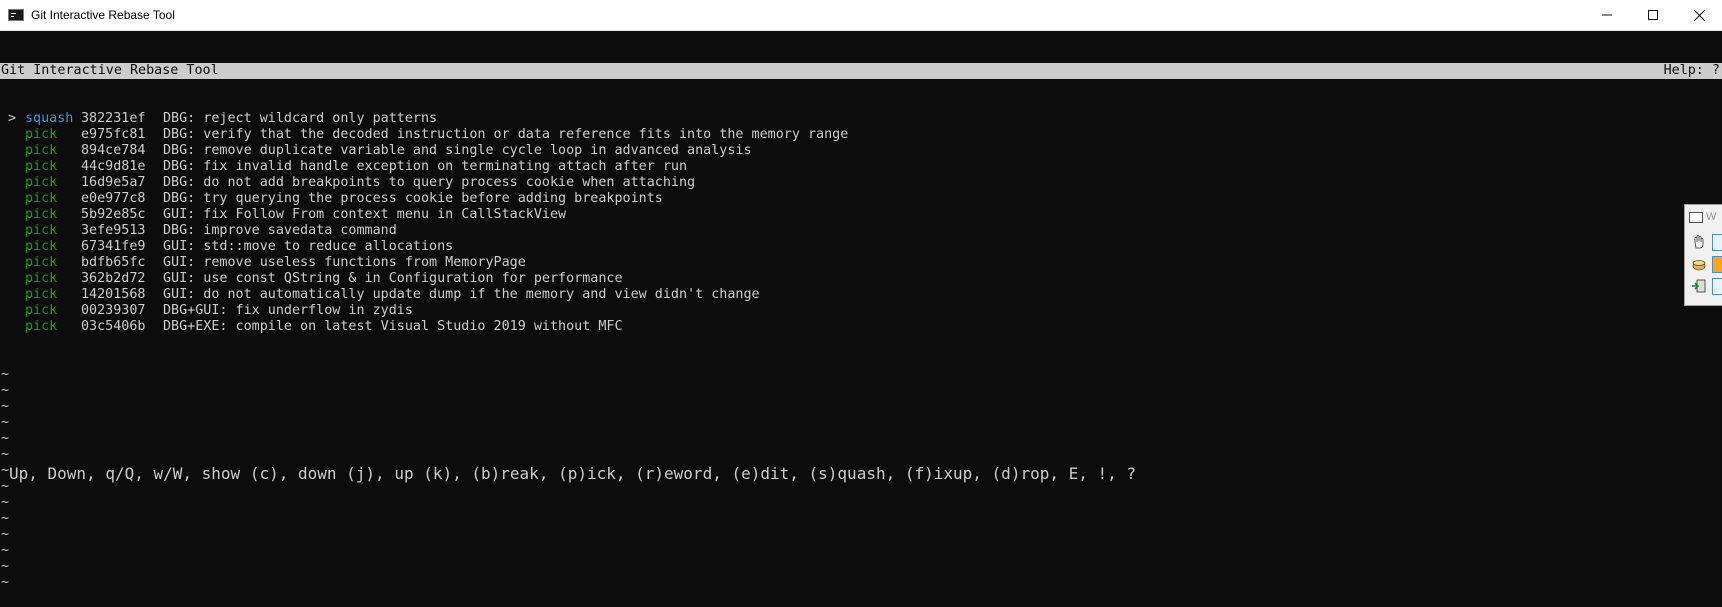  I want to click on close-button, so click(1699, 15).